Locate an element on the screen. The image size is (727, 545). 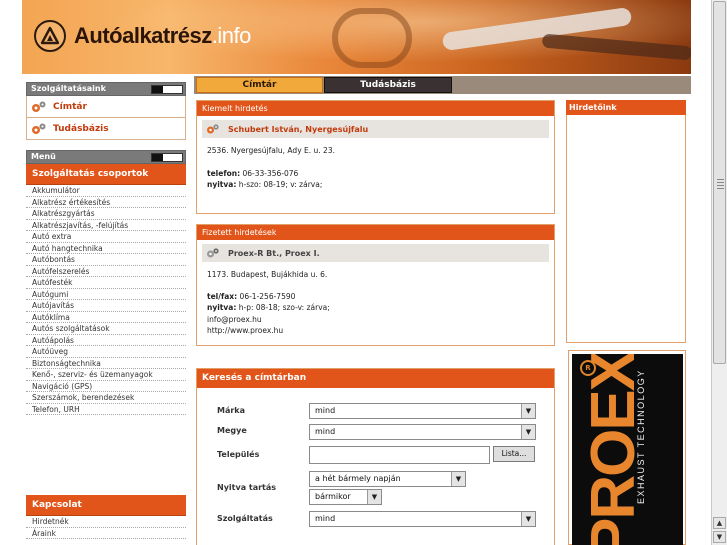
paid-ads-heading: Fizetett hirdetések is located at coordinates (375, 232).